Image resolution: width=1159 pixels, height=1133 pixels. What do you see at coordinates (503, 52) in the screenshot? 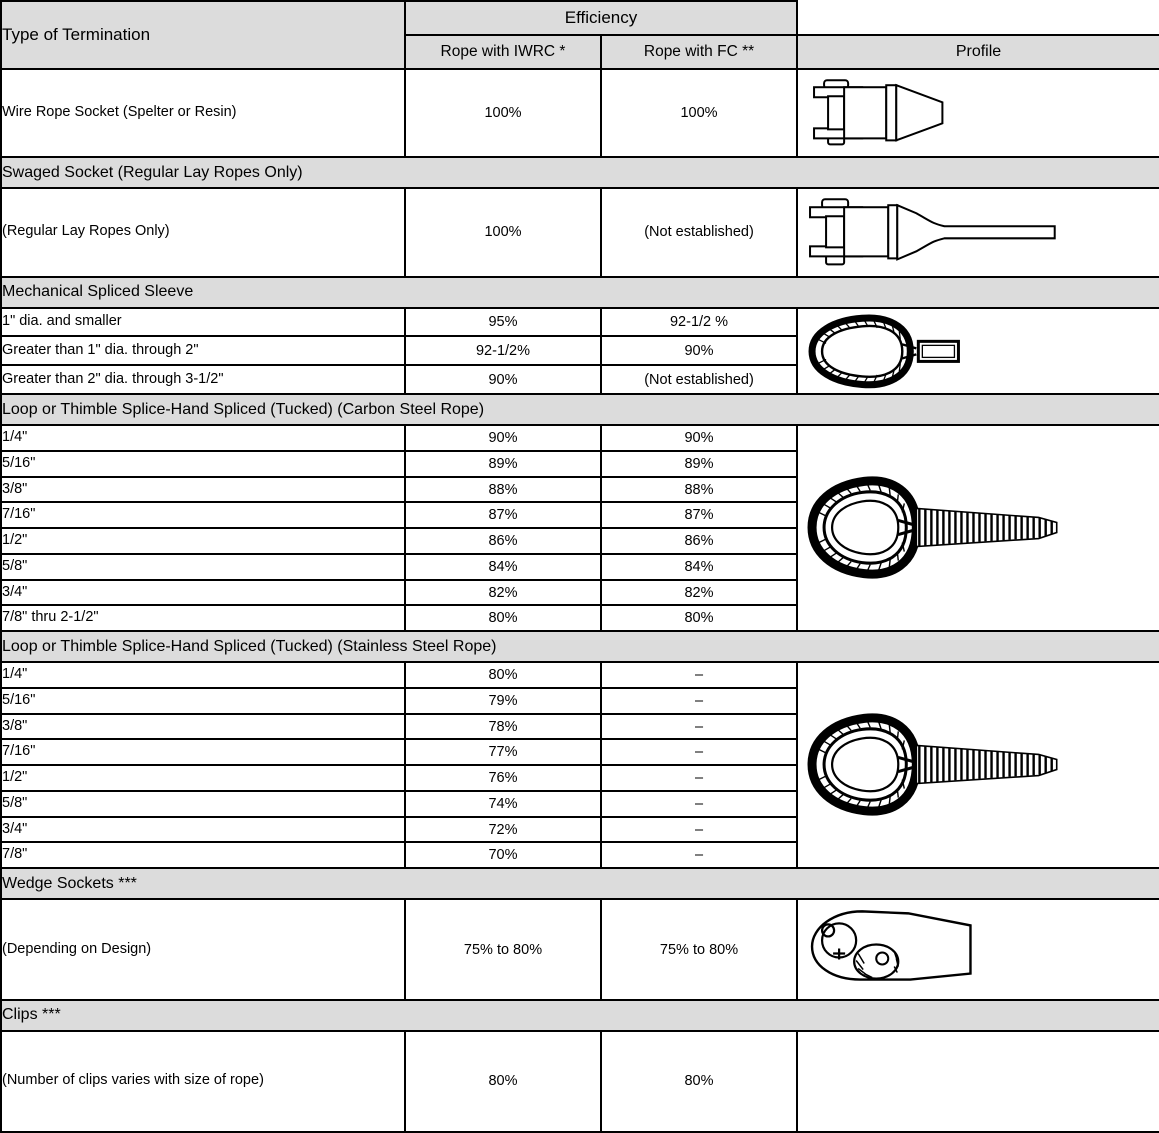
I see `header-rope-with-iwrc: Rope with IWRC *` at bounding box center [503, 52].